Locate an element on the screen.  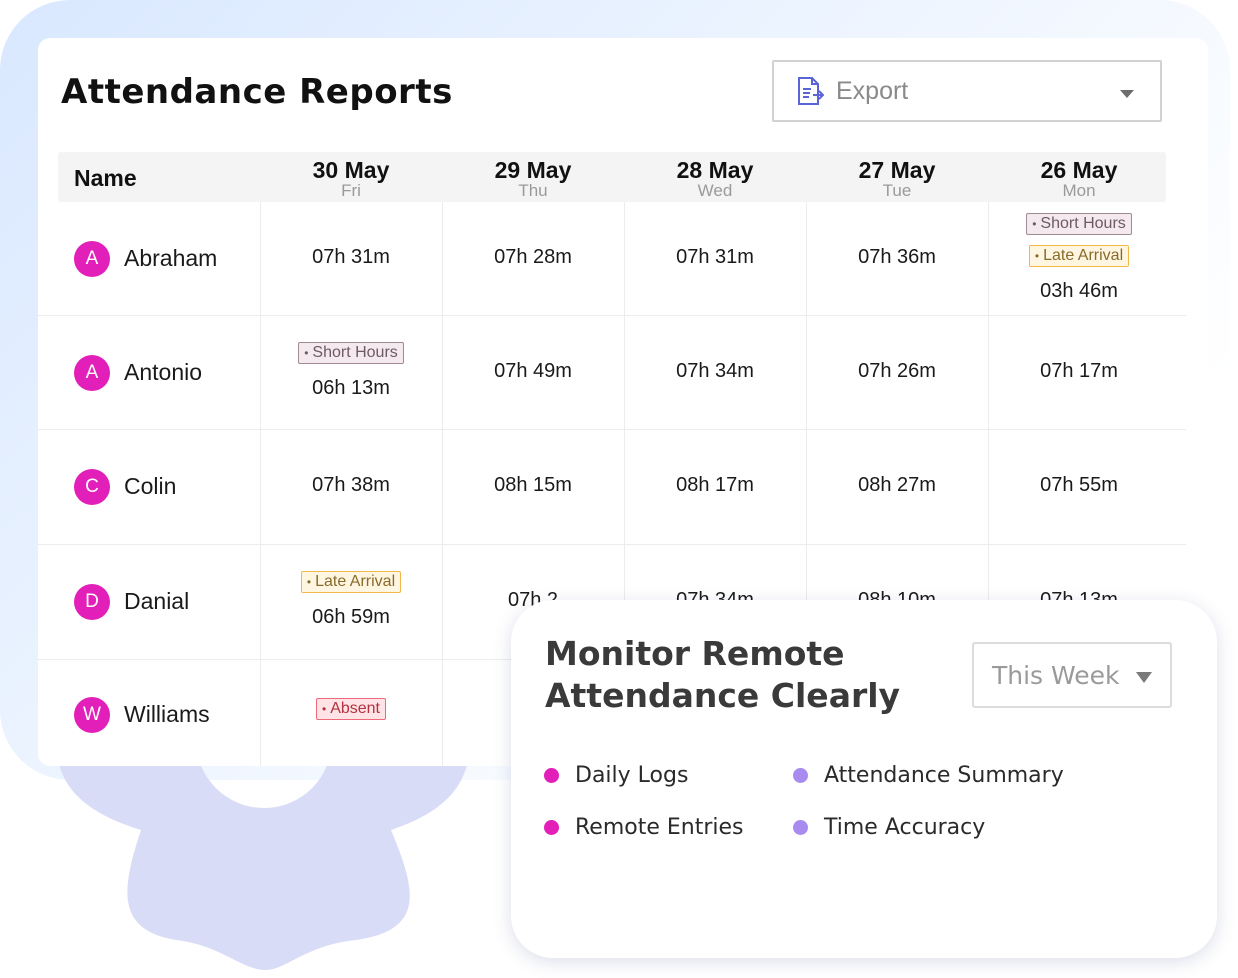
attendance-cell: 07h 36m is located at coordinates (897, 257).